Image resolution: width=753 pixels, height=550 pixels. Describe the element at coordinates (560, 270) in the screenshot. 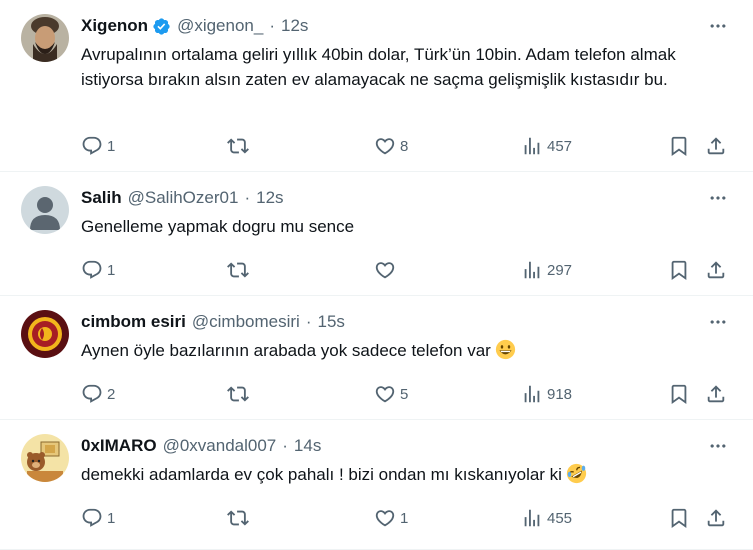

I see `view-count: 297` at that location.